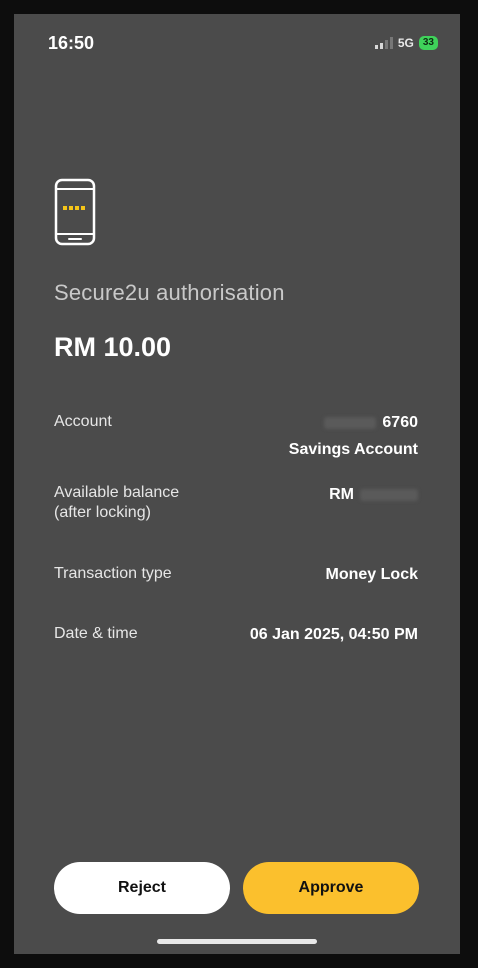  What do you see at coordinates (341, 494) in the screenshot?
I see `balance-currency: RM` at bounding box center [341, 494].